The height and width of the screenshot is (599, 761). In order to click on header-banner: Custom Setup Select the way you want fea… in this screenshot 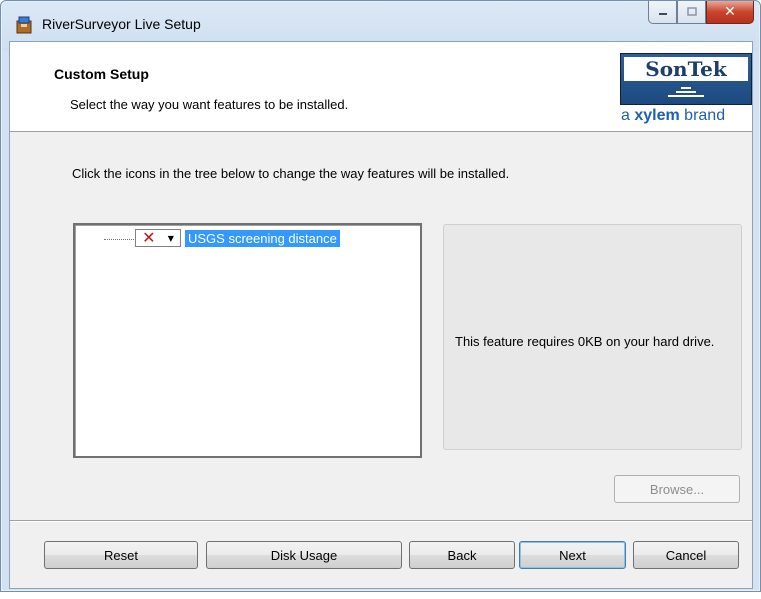, I will do `click(381, 87)`.